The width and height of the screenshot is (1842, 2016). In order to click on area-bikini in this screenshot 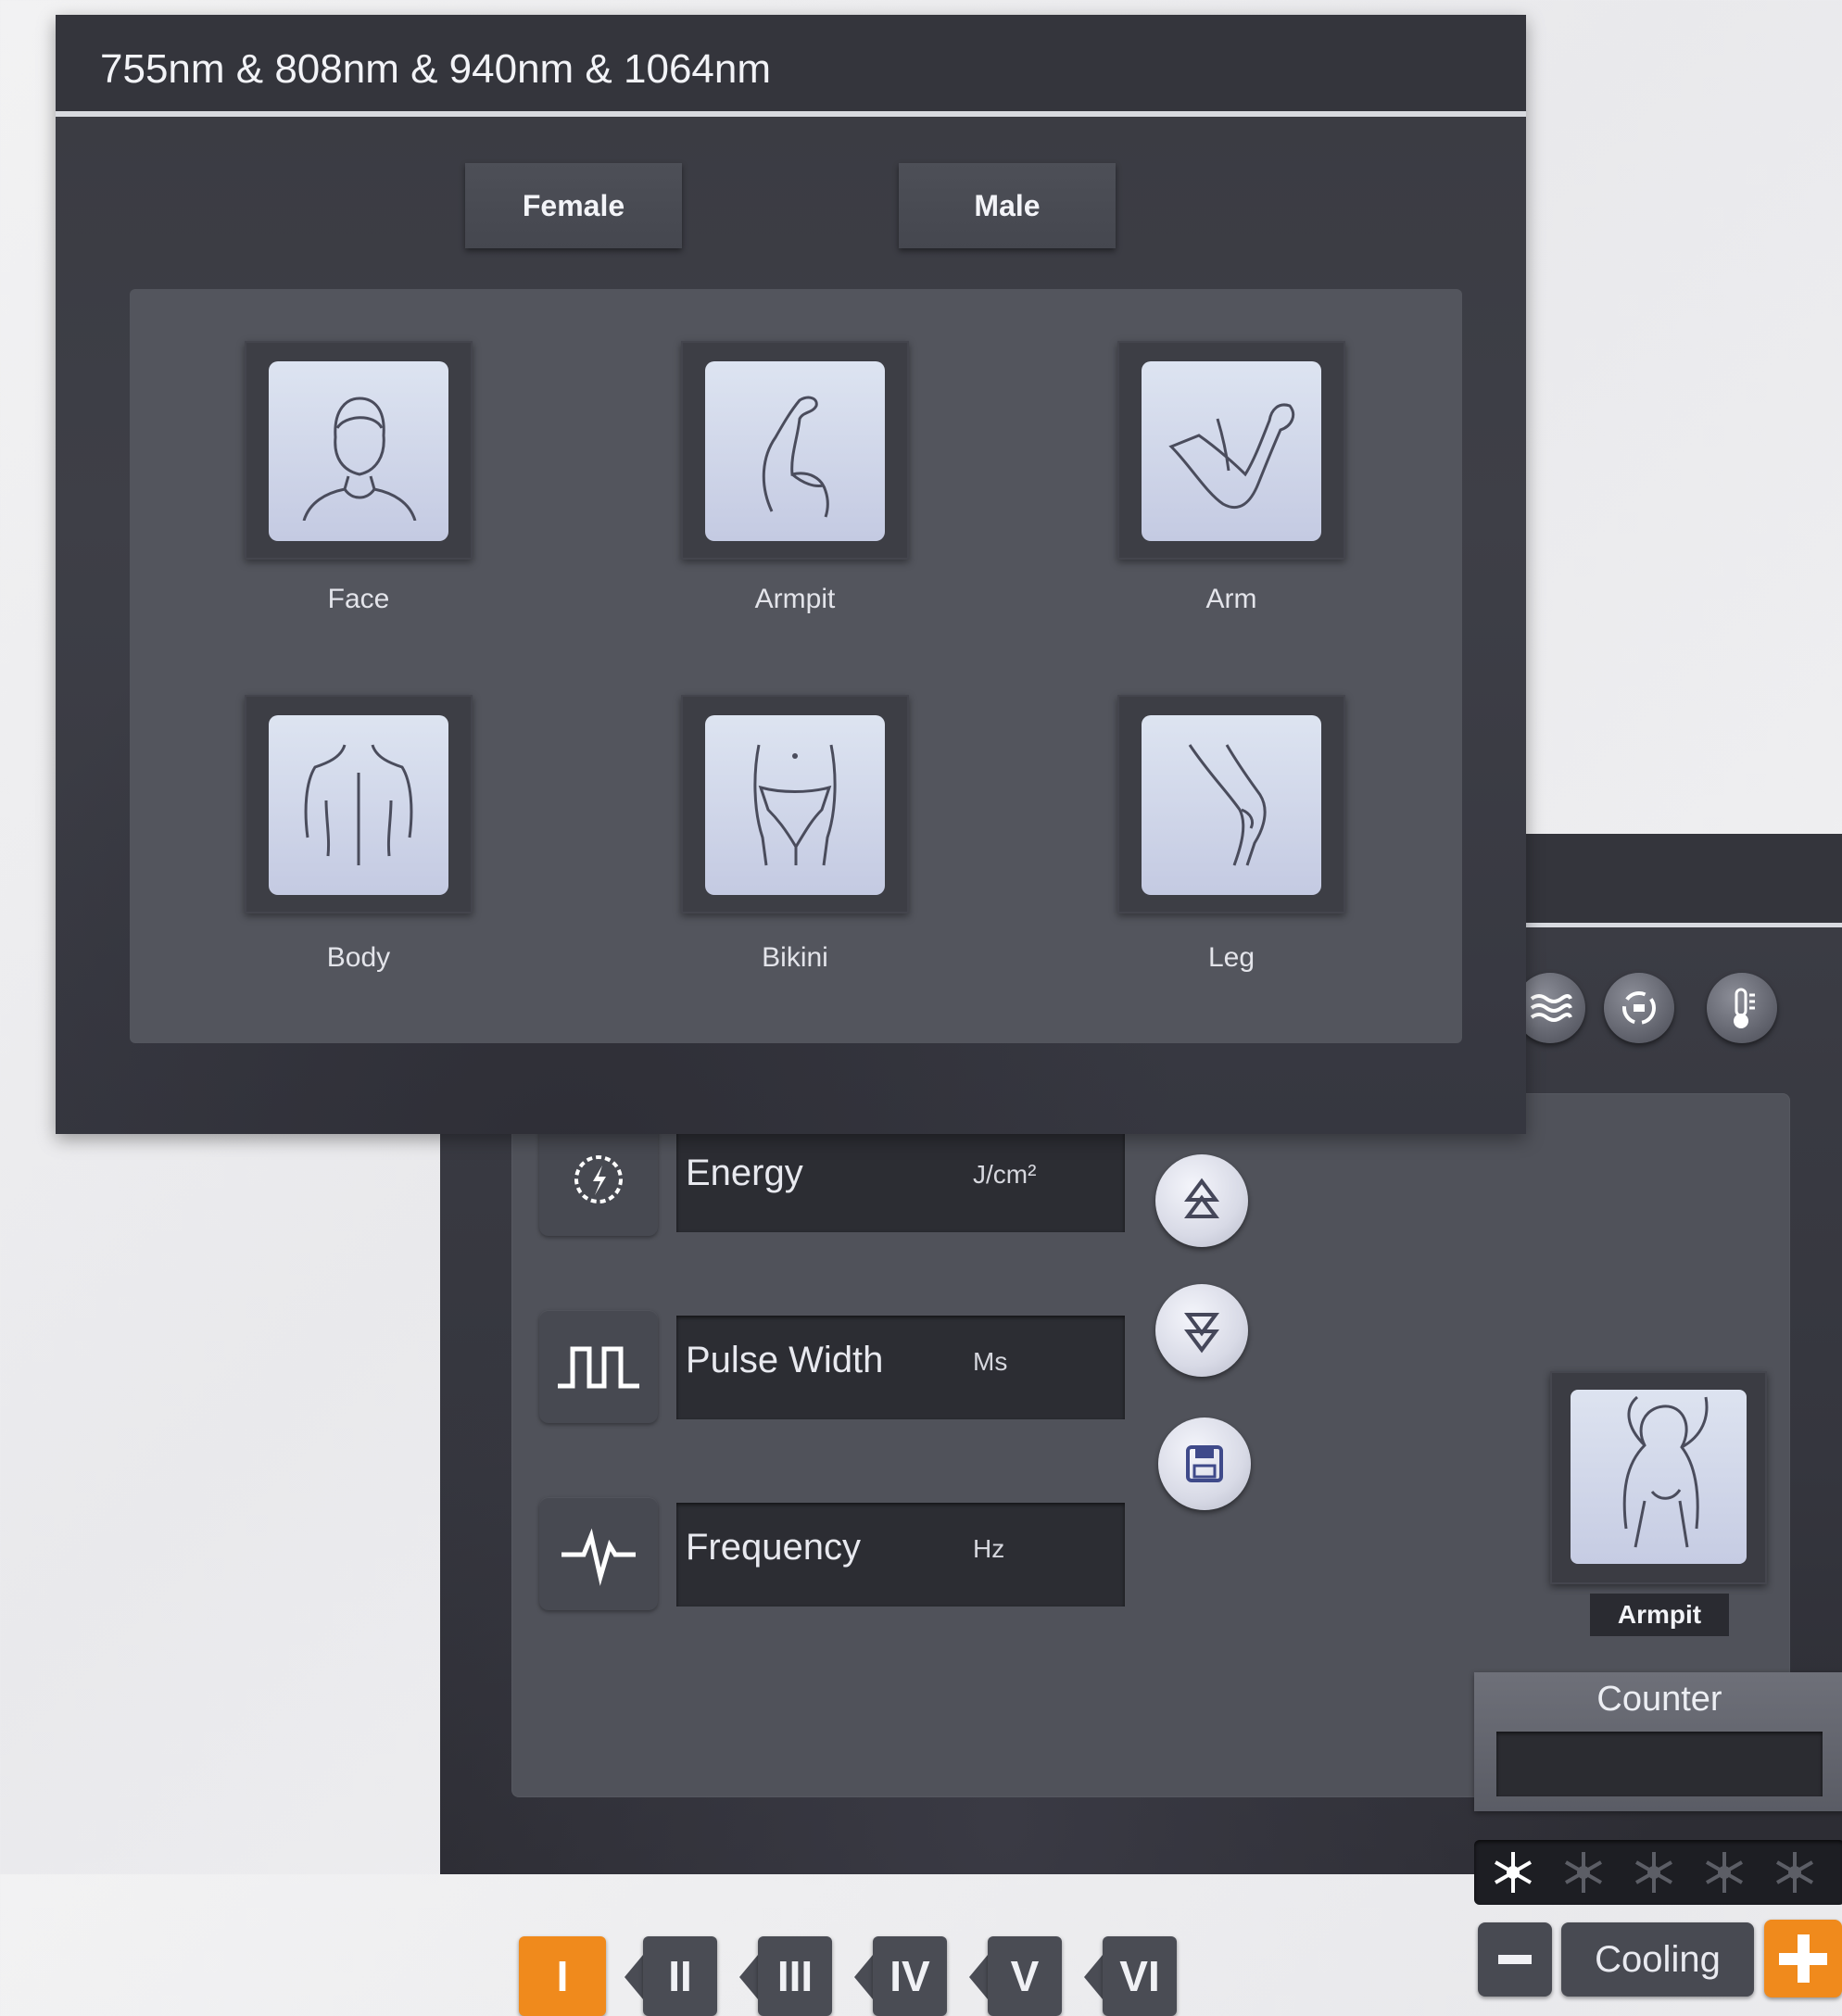, I will do `click(795, 804)`.